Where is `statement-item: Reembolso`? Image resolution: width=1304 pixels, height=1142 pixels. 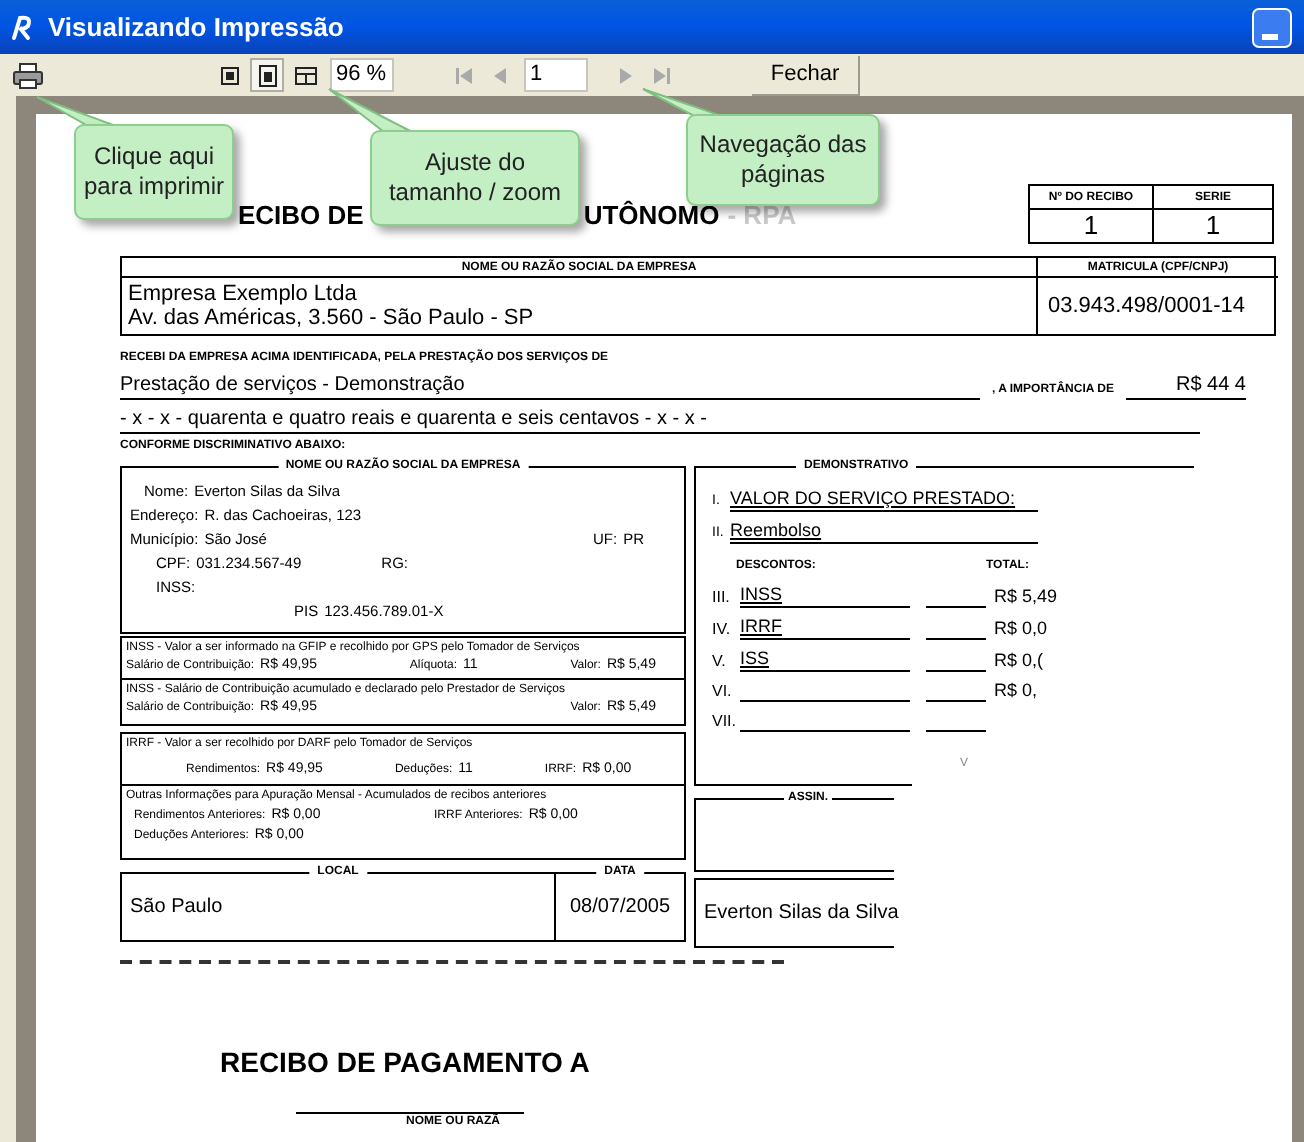 statement-item: Reembolso is located at coordinates (884, 532).